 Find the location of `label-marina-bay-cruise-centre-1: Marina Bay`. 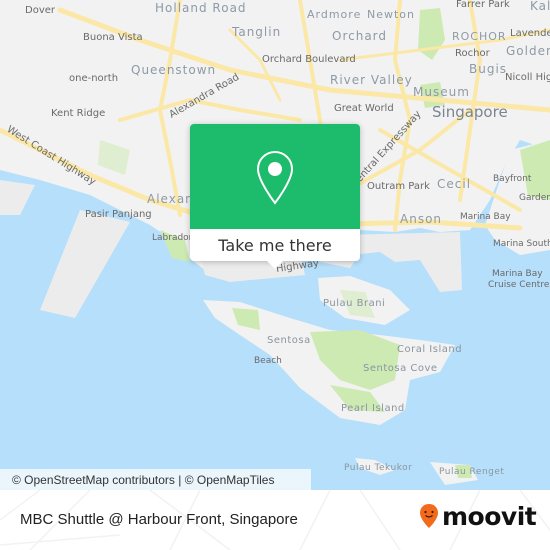

label-marina-bay-cruise-centre-1: Marina Bay is located at coordinates (517, 274).